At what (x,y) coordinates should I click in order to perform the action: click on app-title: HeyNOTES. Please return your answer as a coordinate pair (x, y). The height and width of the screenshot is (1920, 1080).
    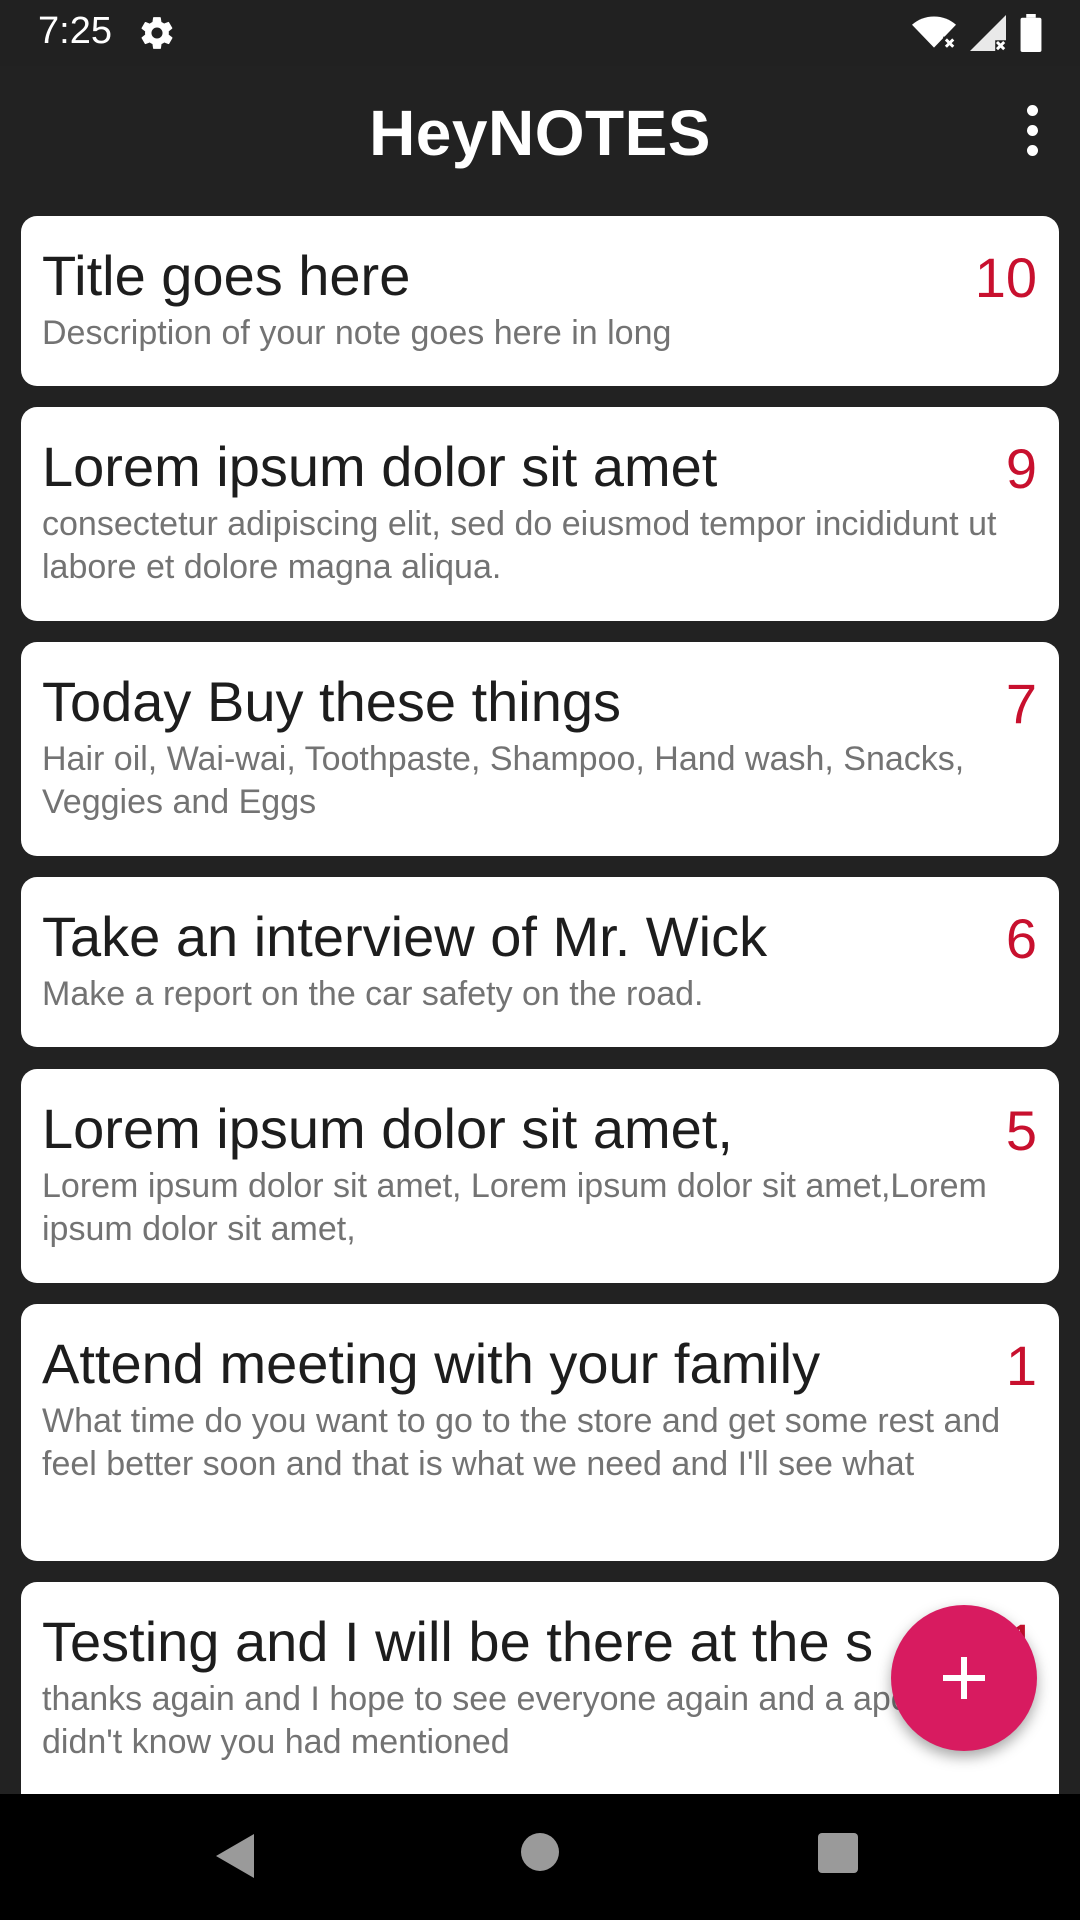
    Looking at the image, I should click on (540, 133).